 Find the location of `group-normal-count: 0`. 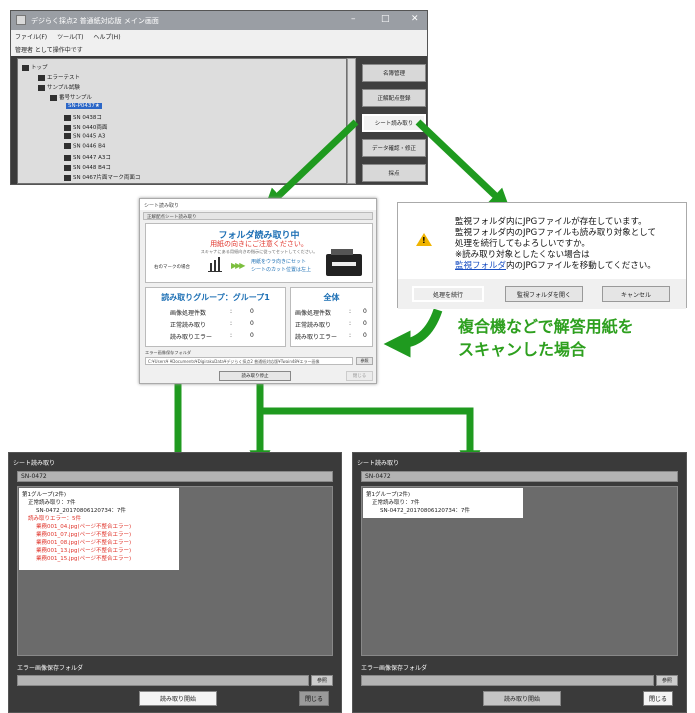

group-normal-count: 0 is located at coordinates (252, 323).